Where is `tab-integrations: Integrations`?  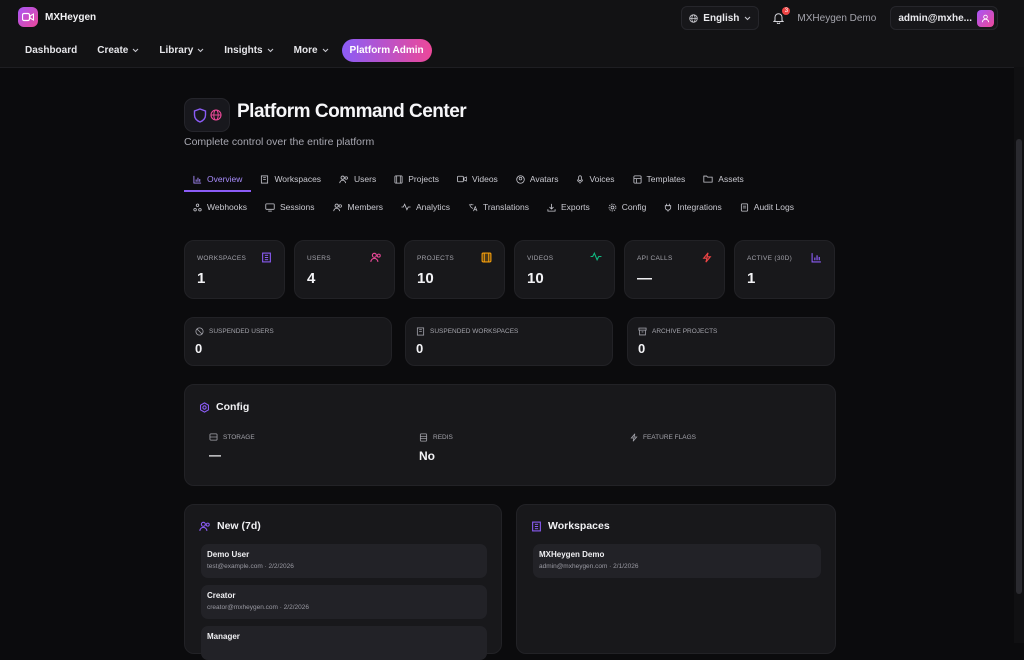 tab-integrations: Integrations is located at coordinates (692, 207).